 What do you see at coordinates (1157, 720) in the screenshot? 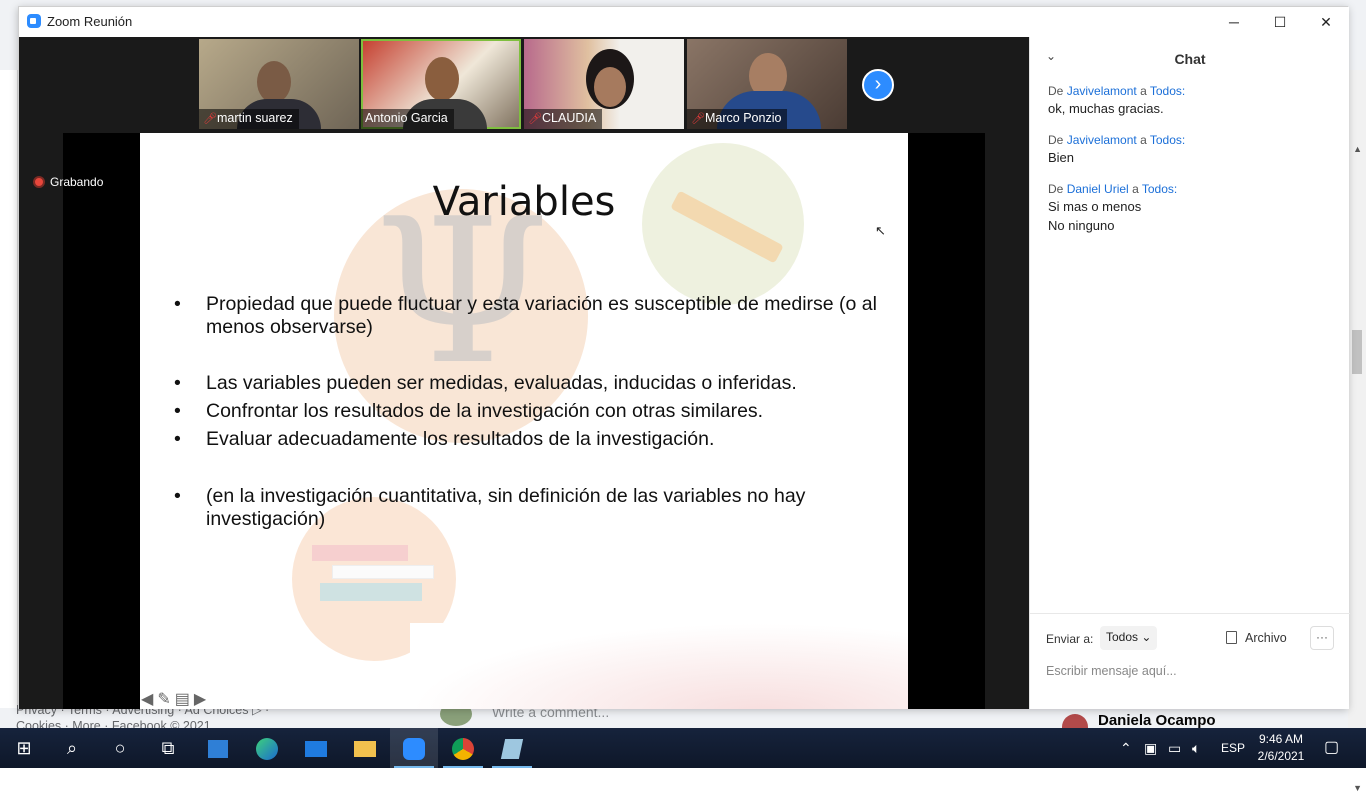
I see `background-profile-name: Daniela Ocampo` at bounding box center [1157, 720].